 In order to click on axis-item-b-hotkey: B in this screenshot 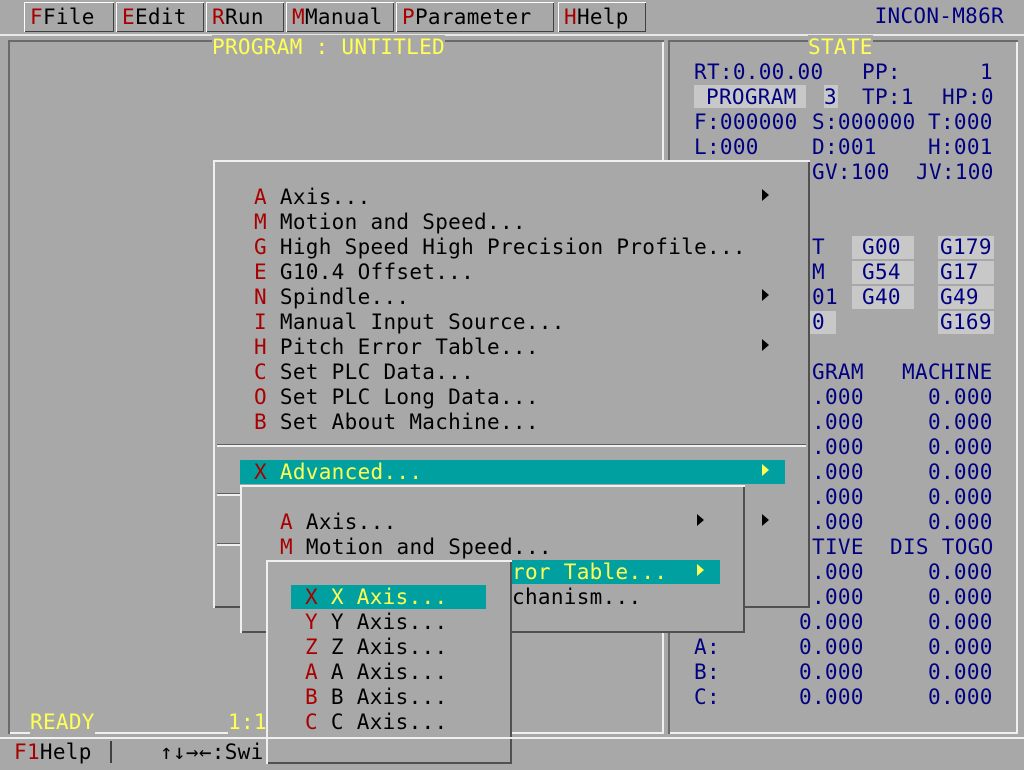, I will do `click(311, 697)`.